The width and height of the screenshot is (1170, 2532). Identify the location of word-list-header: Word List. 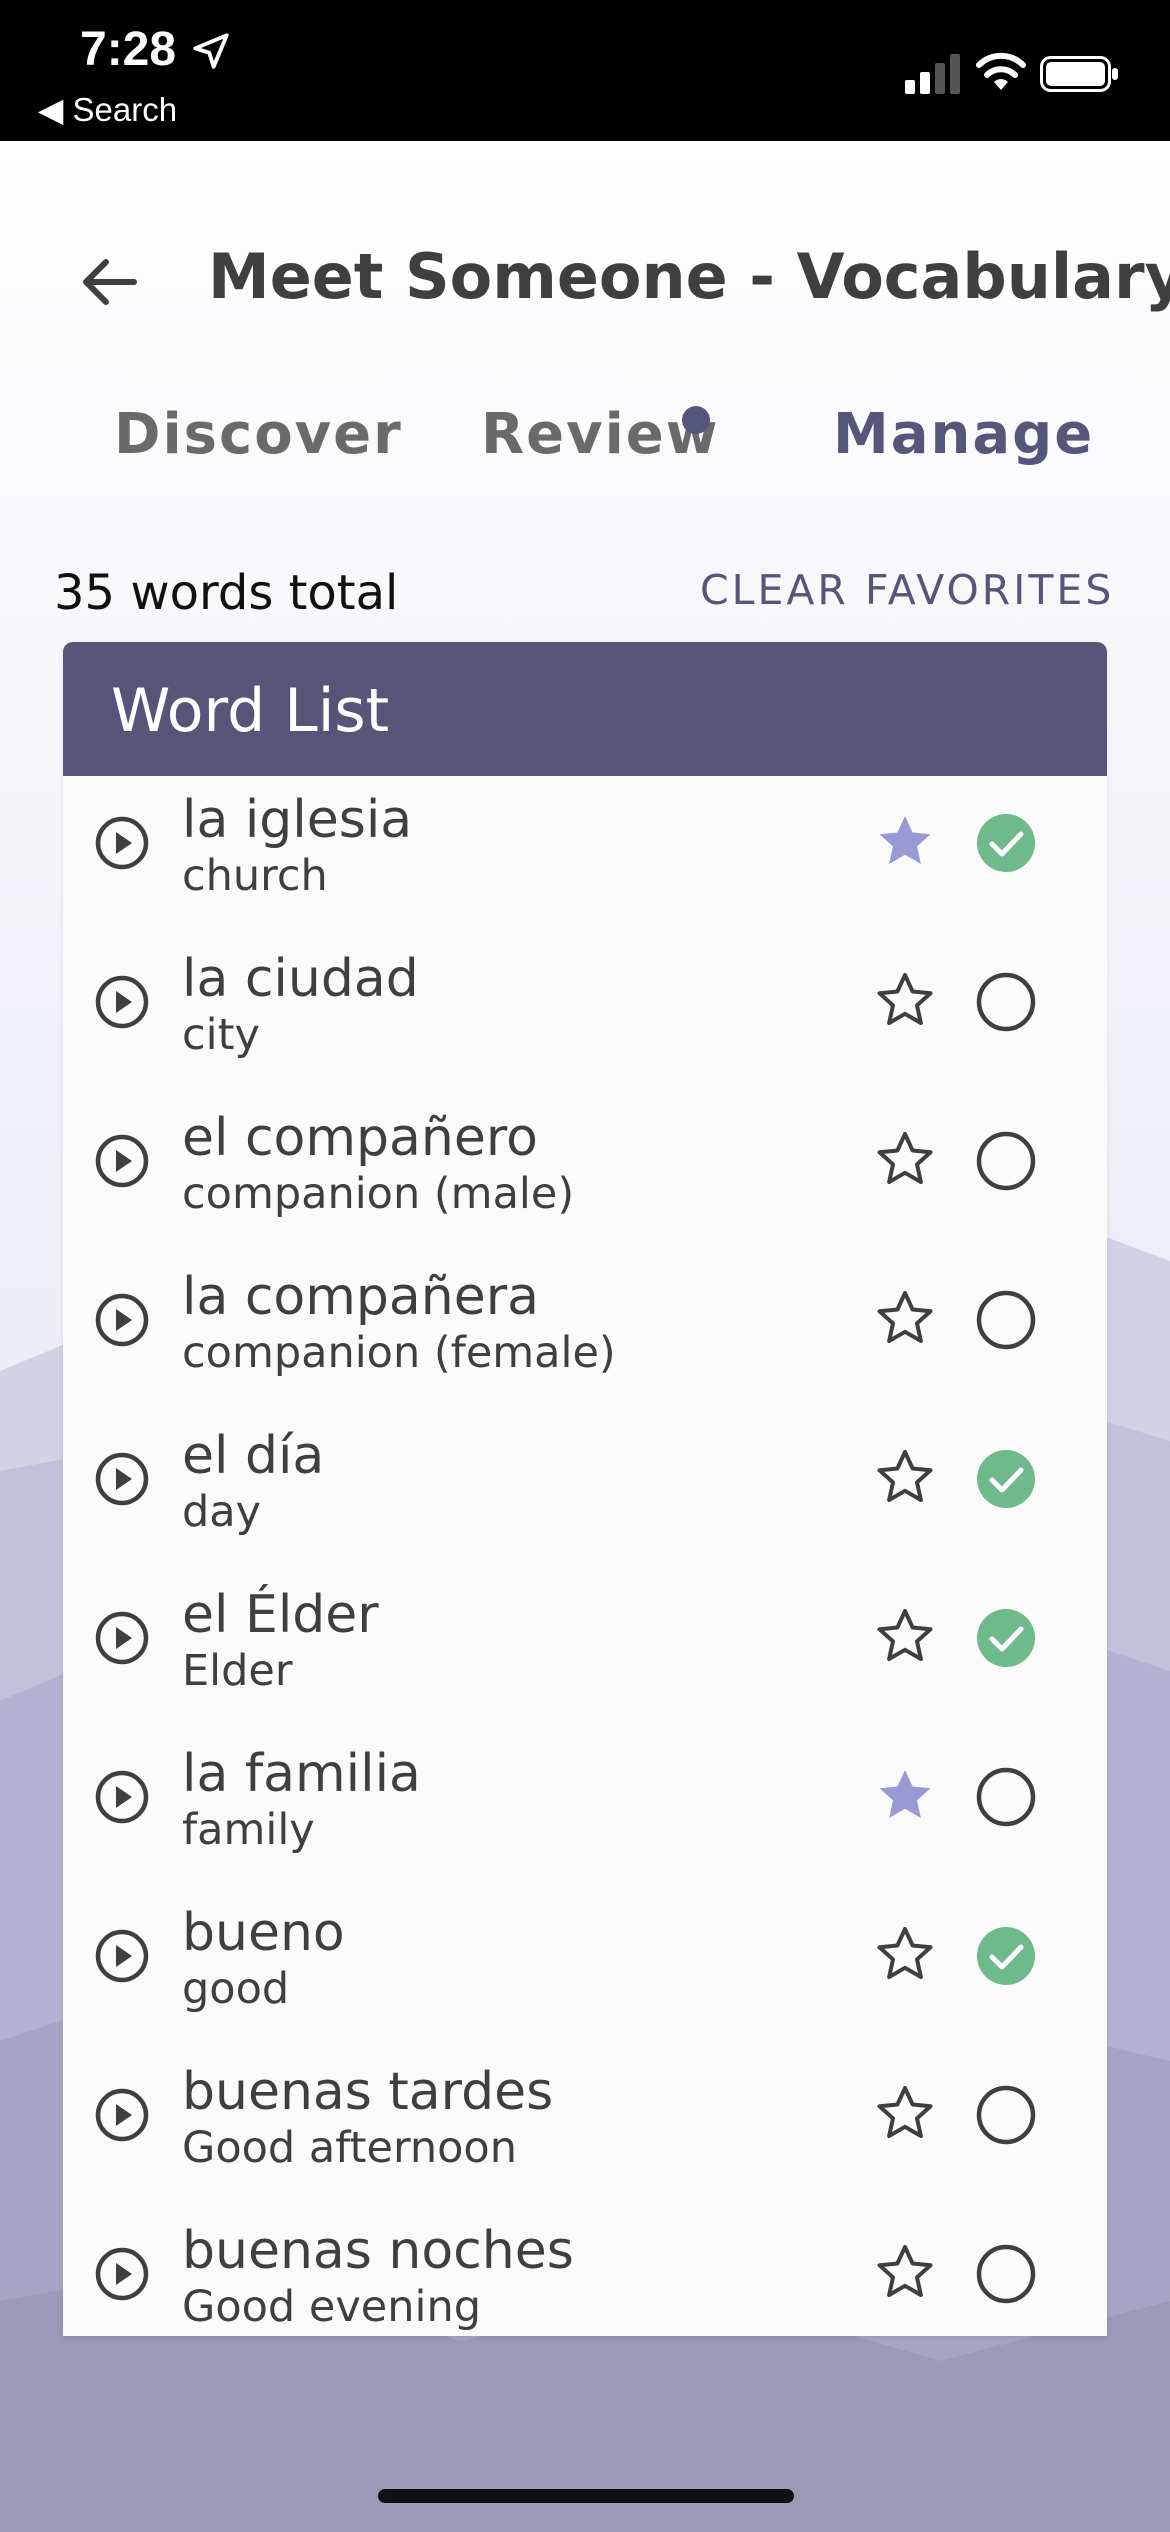
(585, 709).